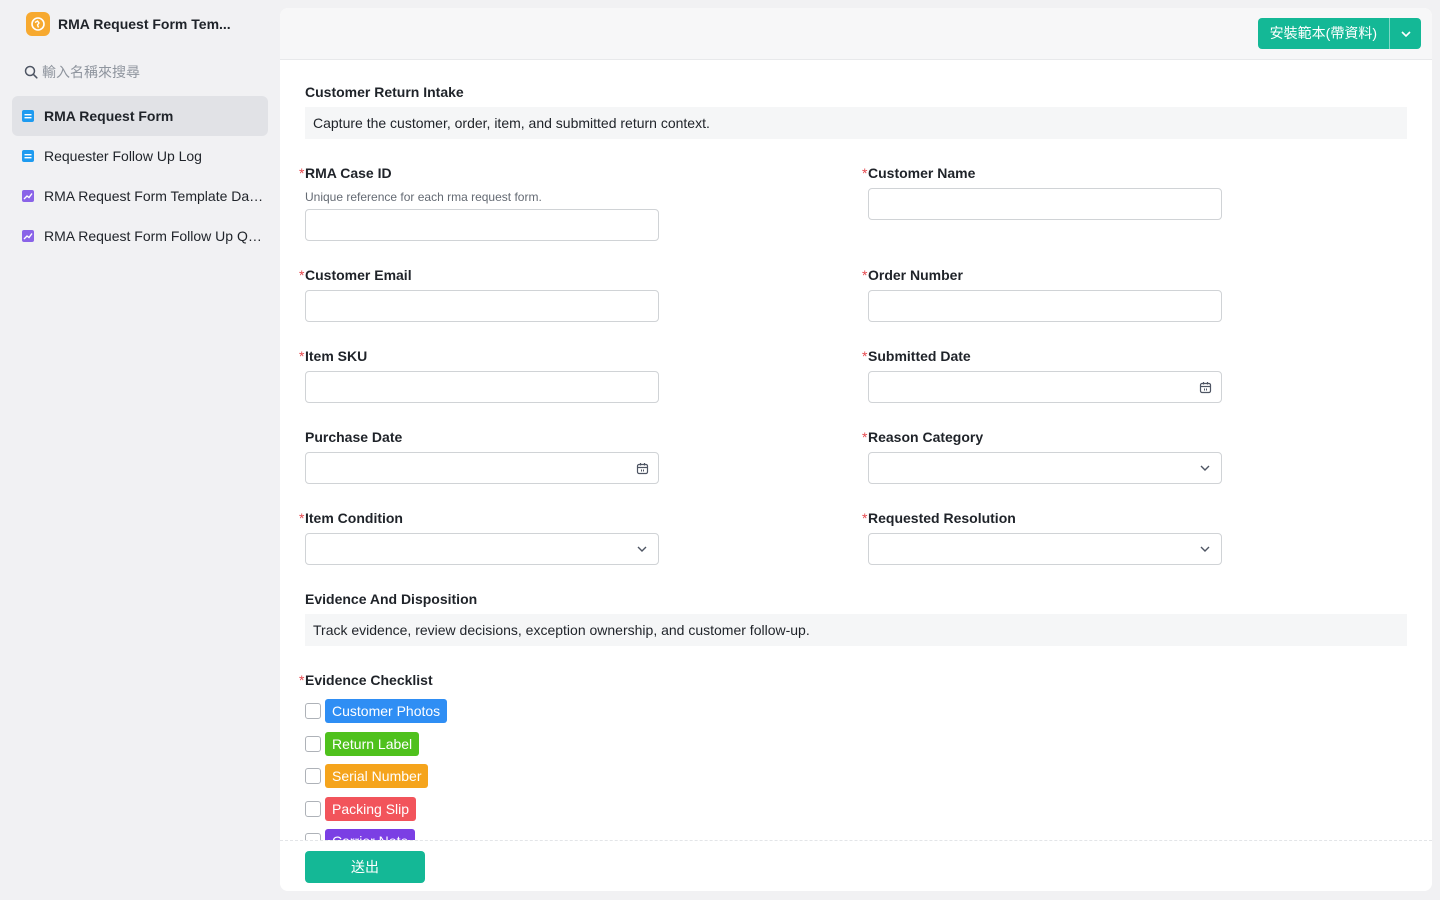 The width and height of the screenshot is (1440, 900). I want to click on install-template-button-group: 安裝範本(帶資料), so click(1339, 33).